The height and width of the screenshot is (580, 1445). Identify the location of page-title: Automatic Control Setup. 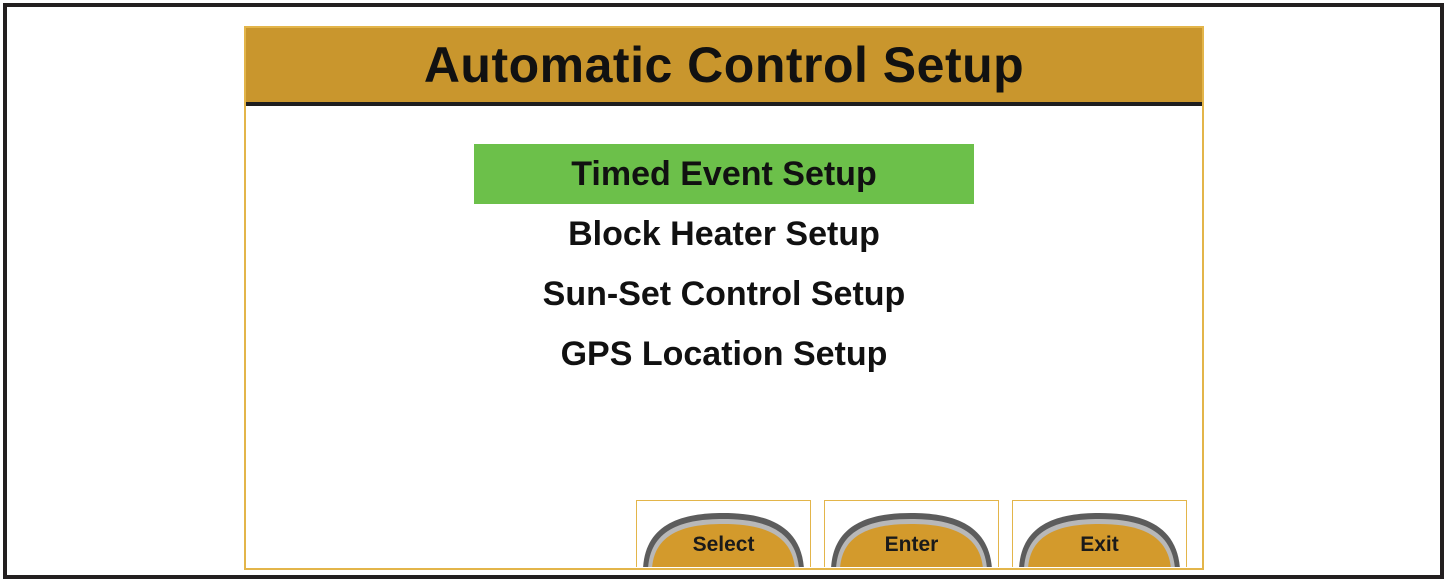
(724, 65).